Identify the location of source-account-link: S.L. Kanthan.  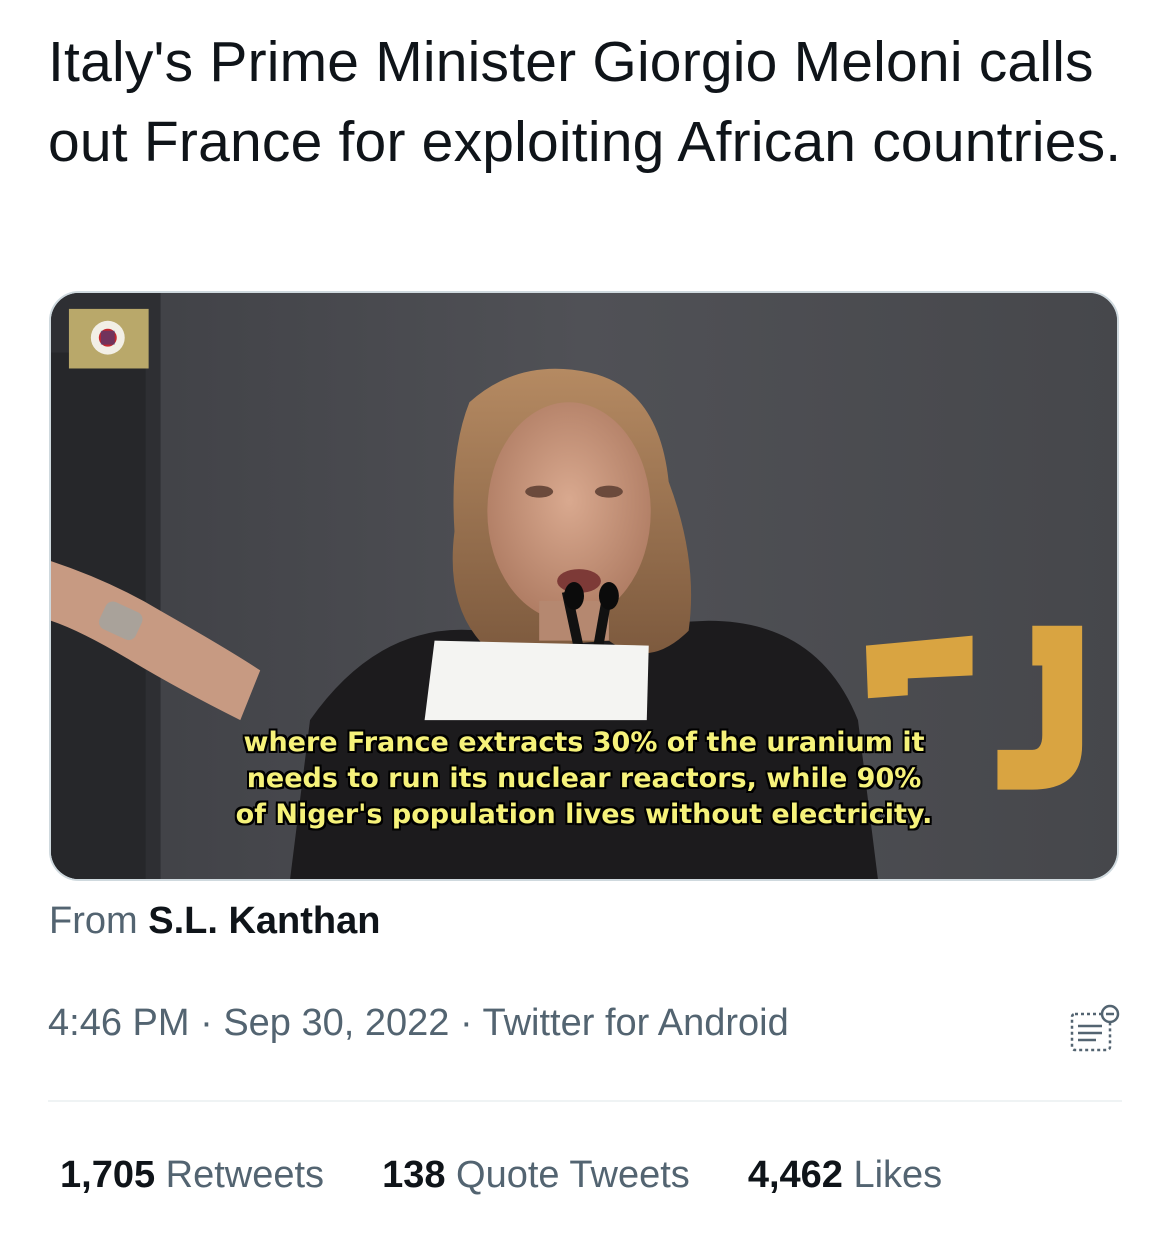
(264, 921).